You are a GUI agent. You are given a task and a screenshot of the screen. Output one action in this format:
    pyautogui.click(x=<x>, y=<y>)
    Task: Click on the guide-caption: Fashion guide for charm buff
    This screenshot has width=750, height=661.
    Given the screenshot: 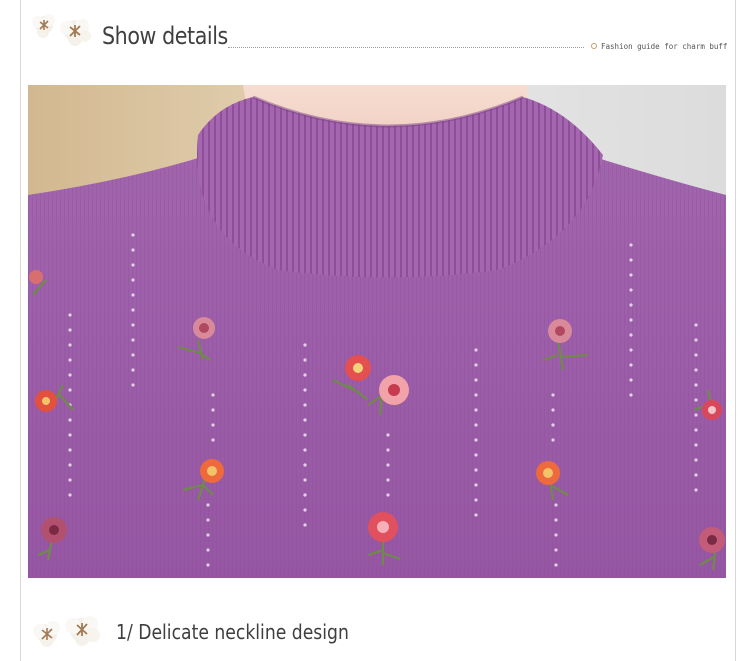 What is the action you would take?
    pyautogui.click(x=664, y=46)
    